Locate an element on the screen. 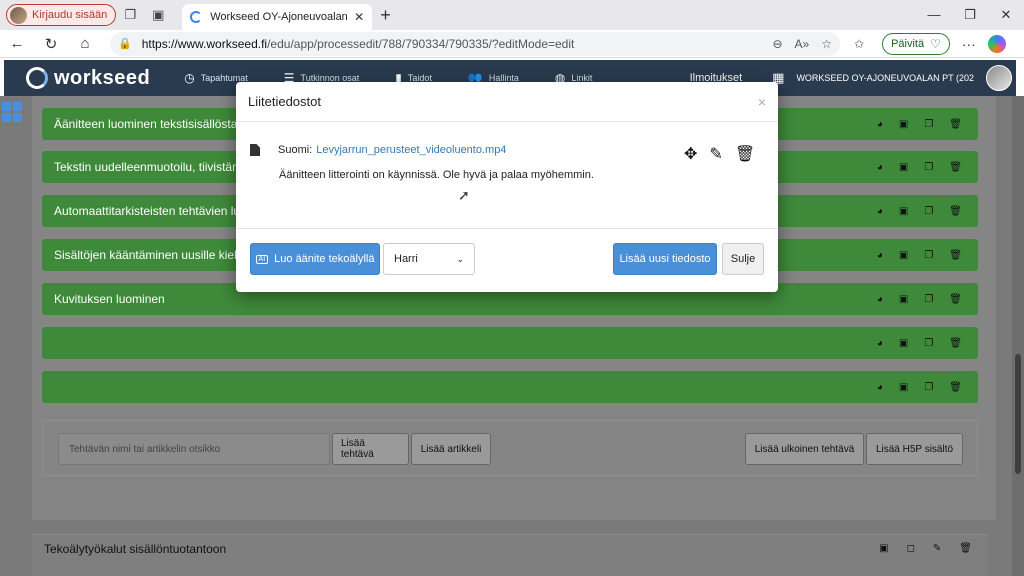 This screenshot has height=576, width=1024. organization-name: WORKSEED OY-AJONEUVOALAN PT (202 is located at coordinates (885, 78).